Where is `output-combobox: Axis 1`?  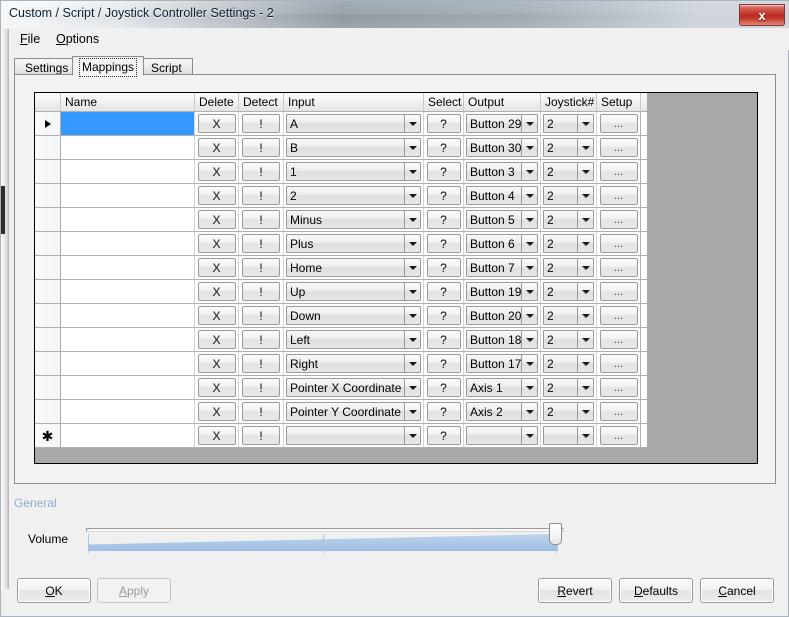 output-combobox: Axis 1 is located at coordinates (502, 387).